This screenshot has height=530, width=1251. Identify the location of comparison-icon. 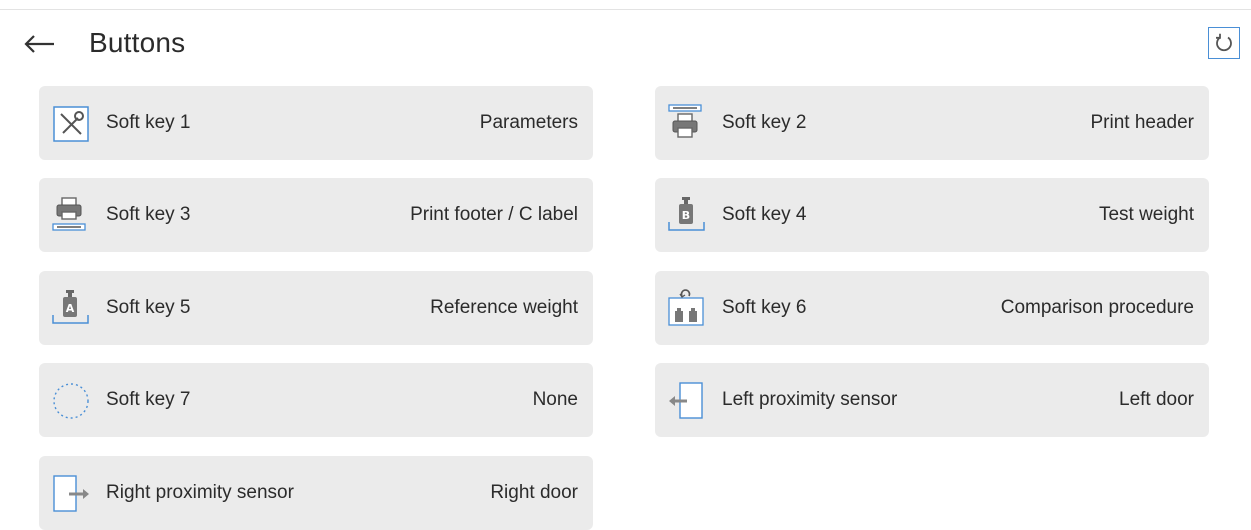
(687, 309).